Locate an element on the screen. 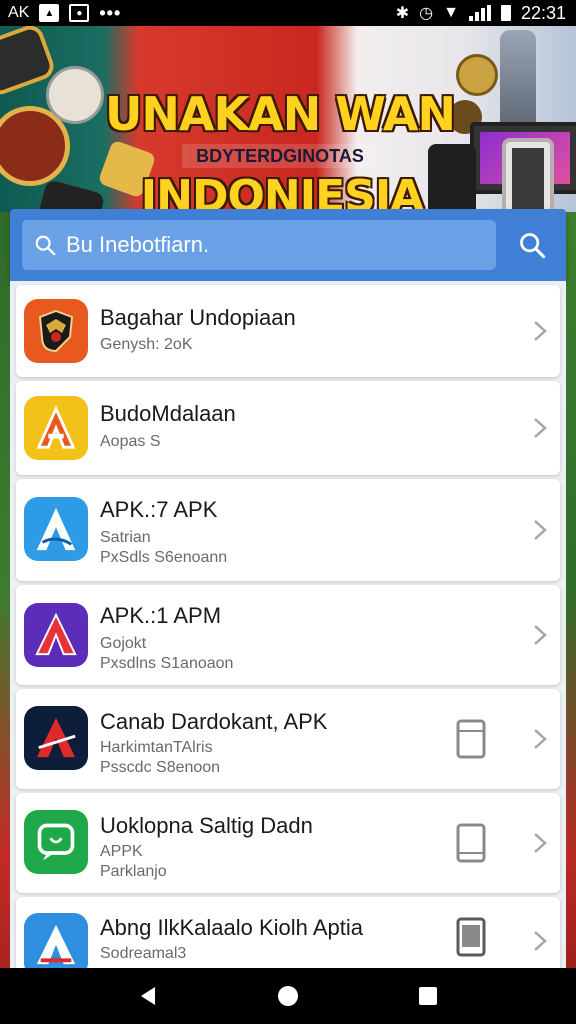 This screenshot has width=576, height=1024. app-subtitle: Sodreamal3 is located at coordinates (143, 953).